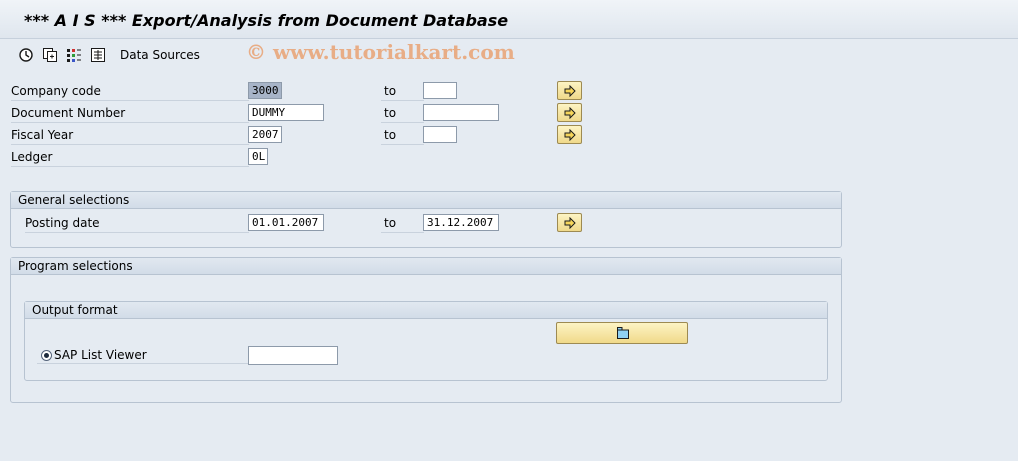 The width and height of the screenshot is (1018, 461). What do you see at coordinates (130, 157) in the screenshot?
I see `ledger-label: Ledger` at bounding box center [130, 157].